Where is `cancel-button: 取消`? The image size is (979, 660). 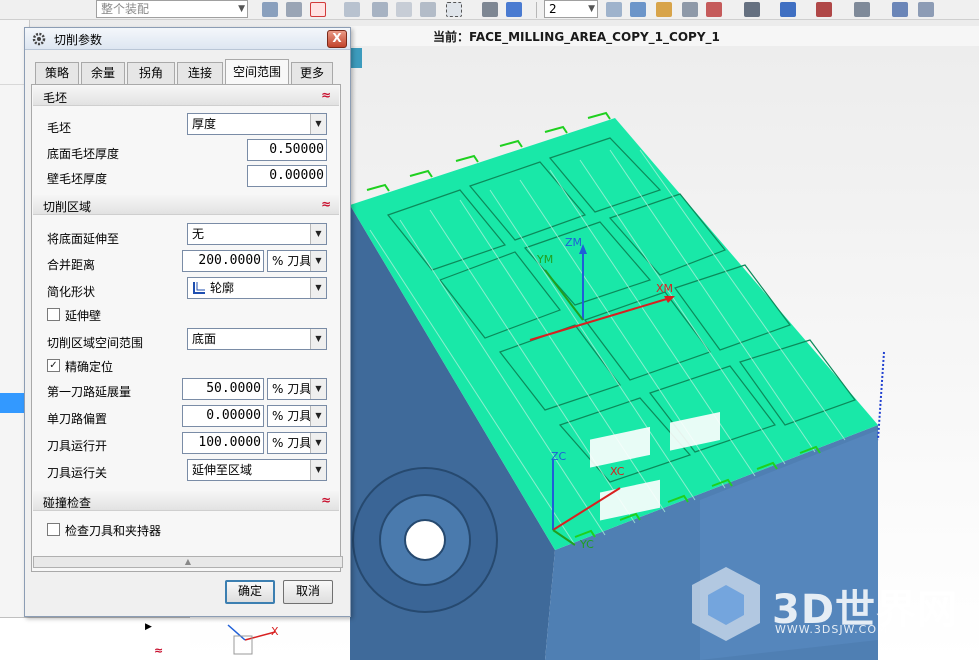 cancel-button: 取消 is located at coordinates (308, 592).